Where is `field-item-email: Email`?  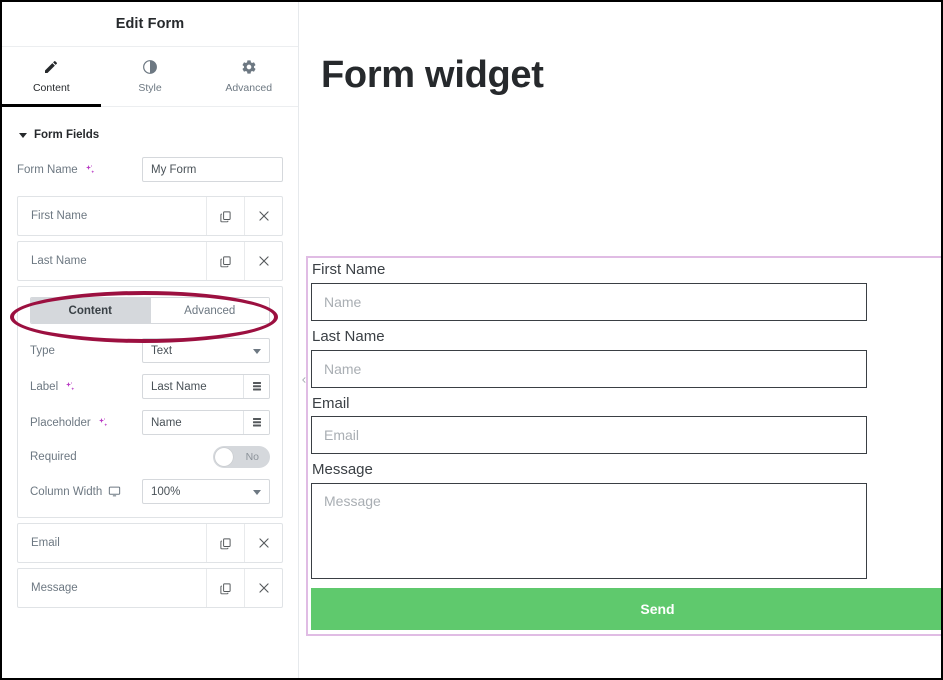 field-item-email: Email is located at coordinates (150, 543).